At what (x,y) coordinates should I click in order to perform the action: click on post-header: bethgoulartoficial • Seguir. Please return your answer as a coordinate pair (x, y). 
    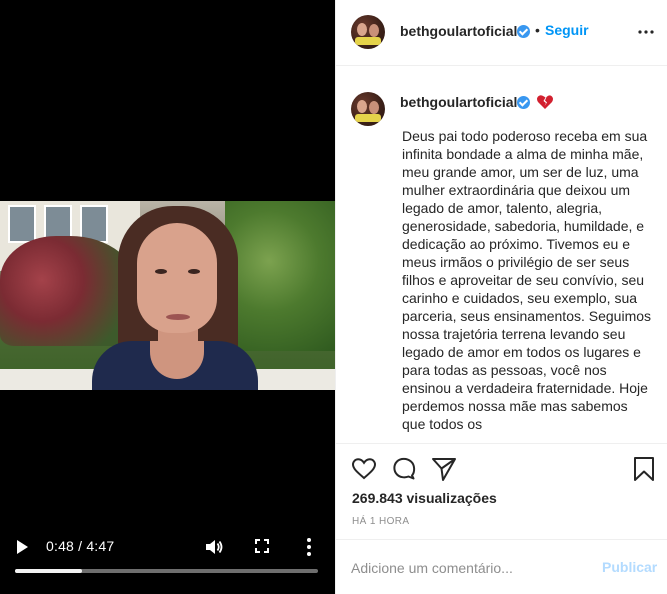
    Looking at the image, I should click on (501, 33).